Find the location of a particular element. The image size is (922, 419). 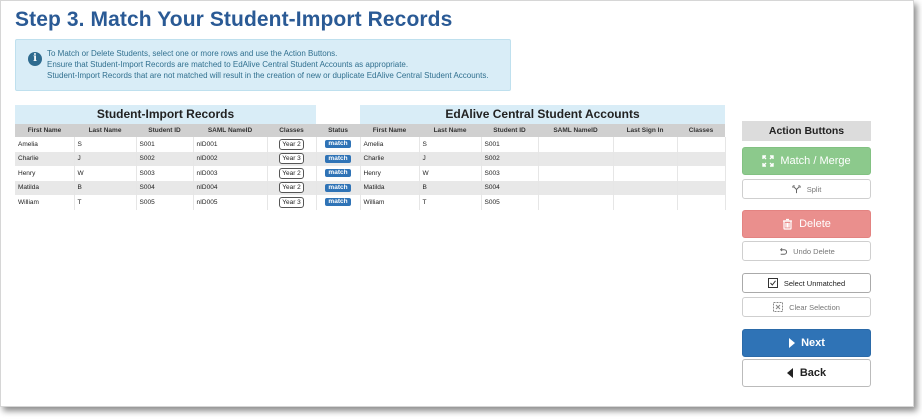

import-section-title: Student-Import Records is located at coordinates (165, 114).